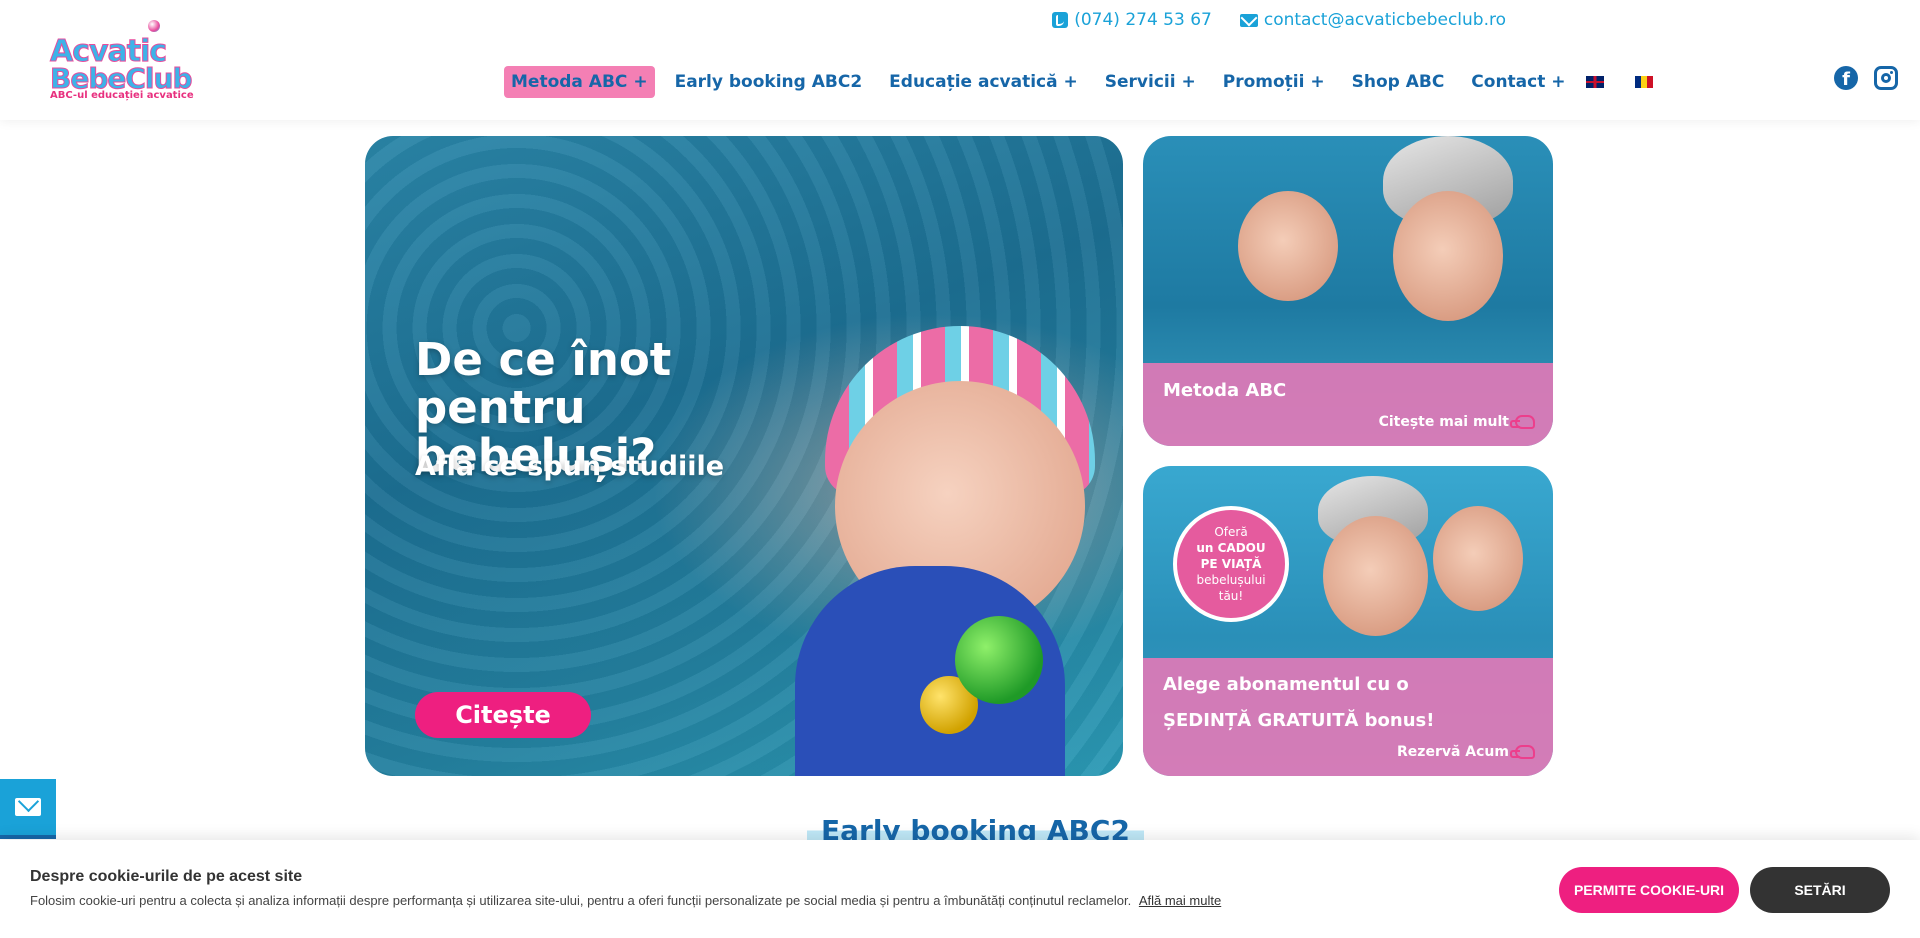 This screenshot has height=938, width=1920. I want to click on card1-overlay, so click(1348, 404).